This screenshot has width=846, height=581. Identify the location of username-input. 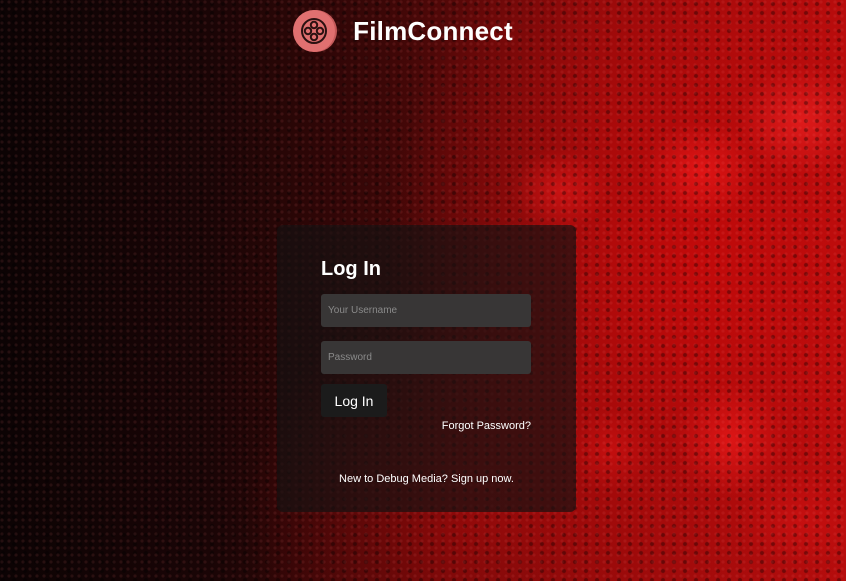
(426, 310).